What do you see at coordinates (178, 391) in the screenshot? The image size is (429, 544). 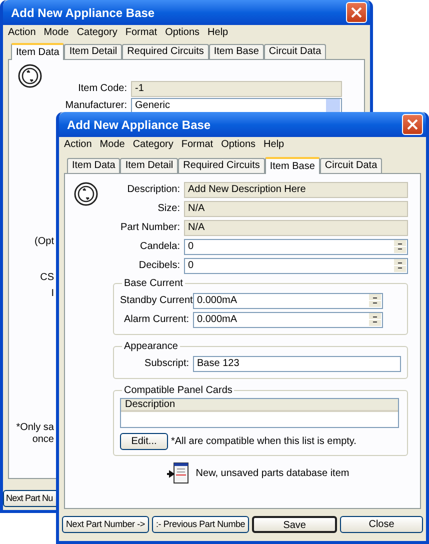 I see `group-title: Compatible Panel Cards` at bounding box center [178, 391].